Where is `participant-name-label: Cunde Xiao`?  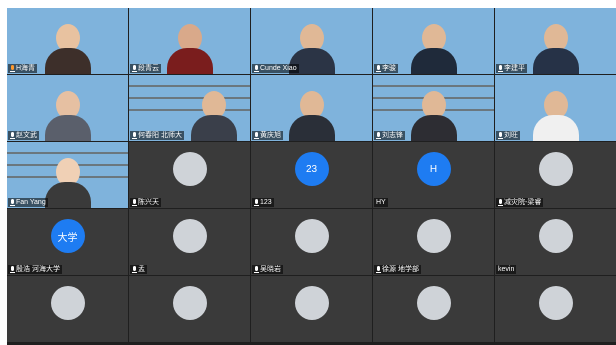 participant-name-label: Cunde Xiao is located at coordinates (275, 68).